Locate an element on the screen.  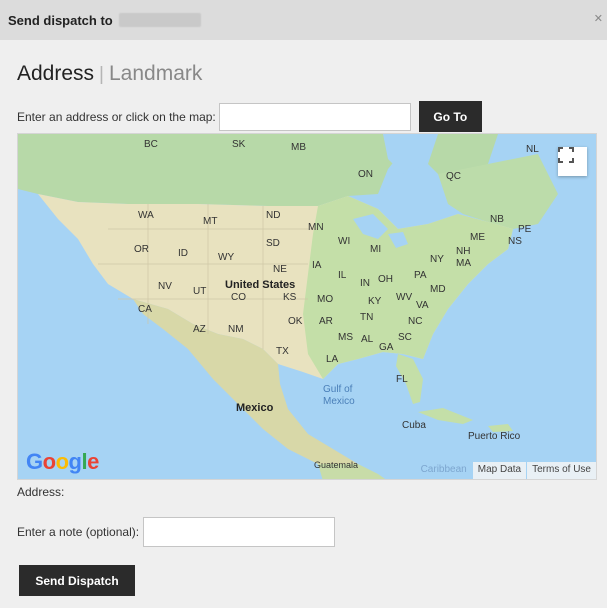
selected-address-label: Address: is located at coordinates (41, 492).